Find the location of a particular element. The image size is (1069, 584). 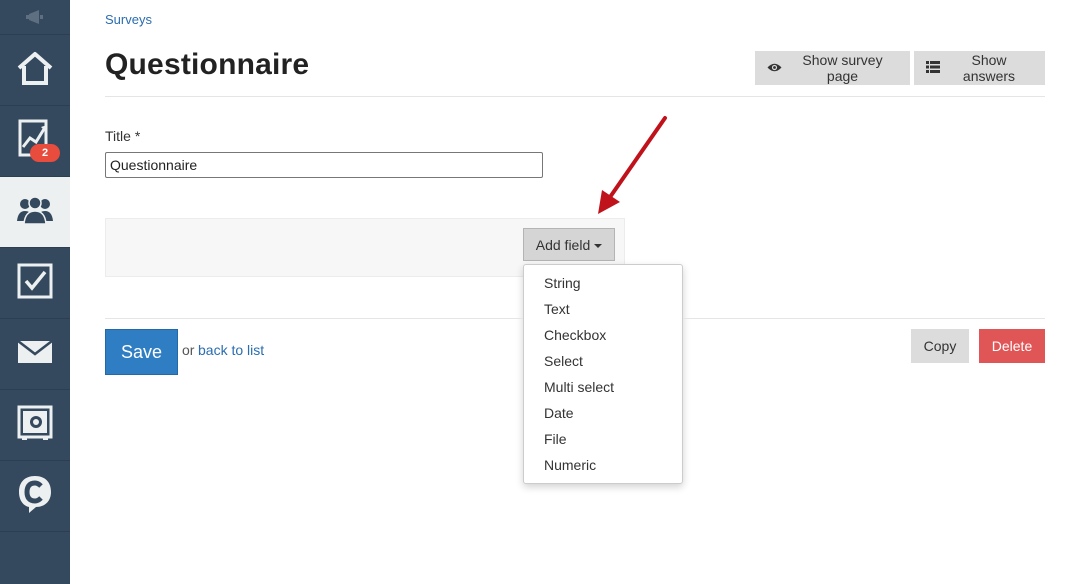

users-icon is located at coordinates (35, 212).